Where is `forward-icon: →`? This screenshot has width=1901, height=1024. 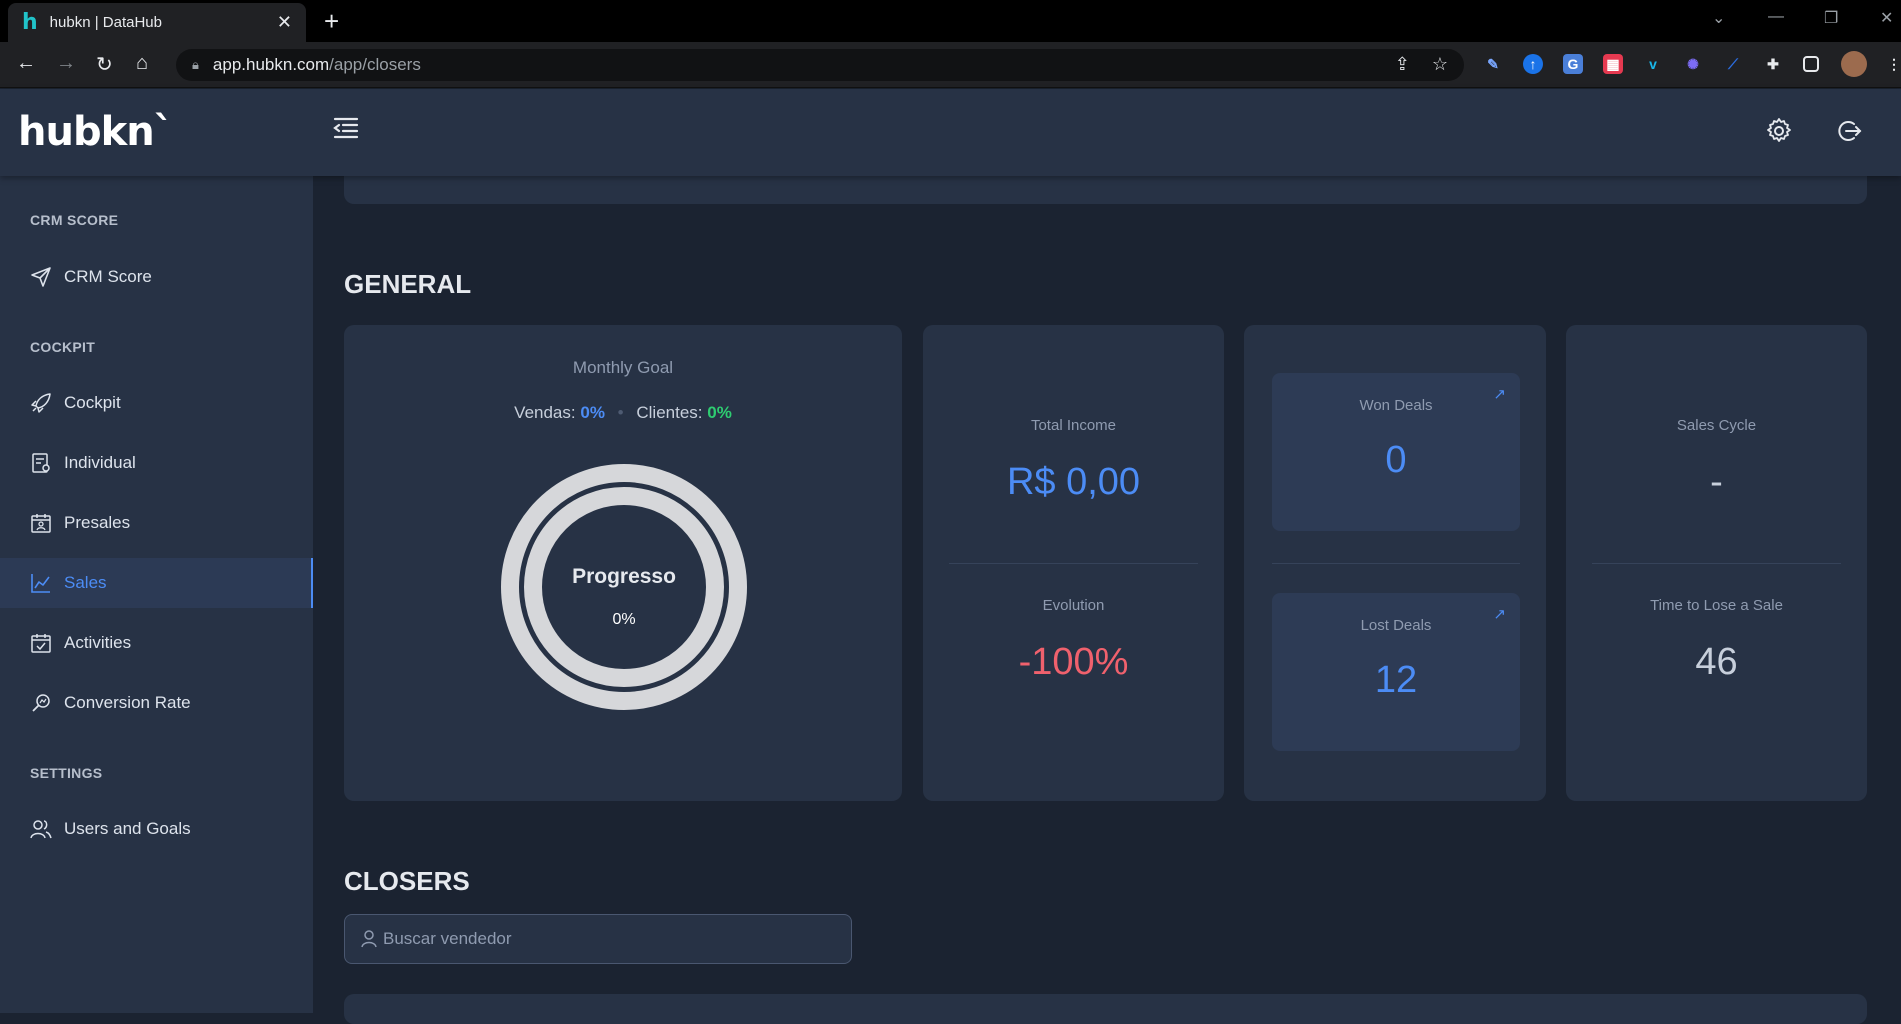 forward-icon: → is located at coordinates (66, 63).